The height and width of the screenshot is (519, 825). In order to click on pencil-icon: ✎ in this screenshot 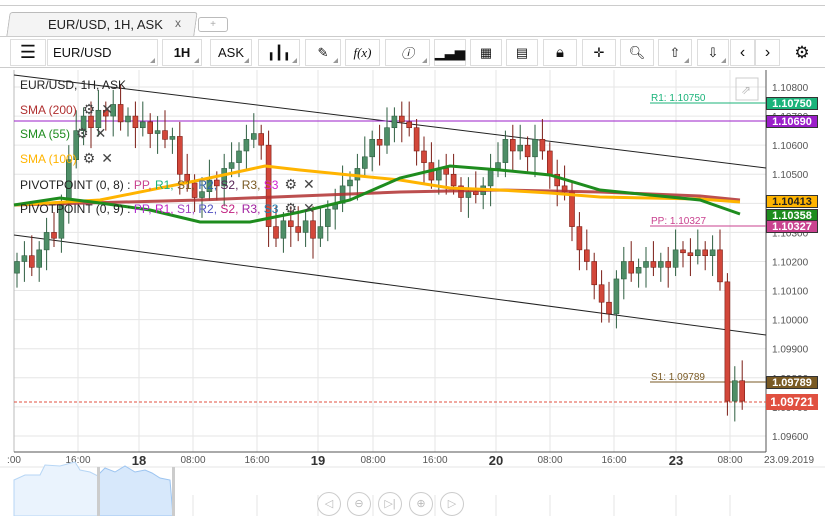, I will do `click(323, 52)`.